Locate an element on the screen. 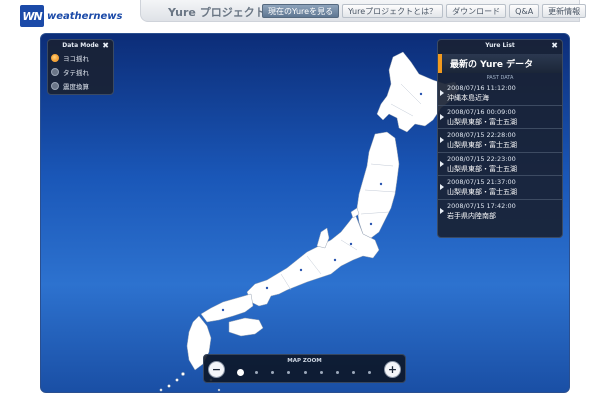  mode-option-label: 震度換算 is located at coordinates (76, 87).